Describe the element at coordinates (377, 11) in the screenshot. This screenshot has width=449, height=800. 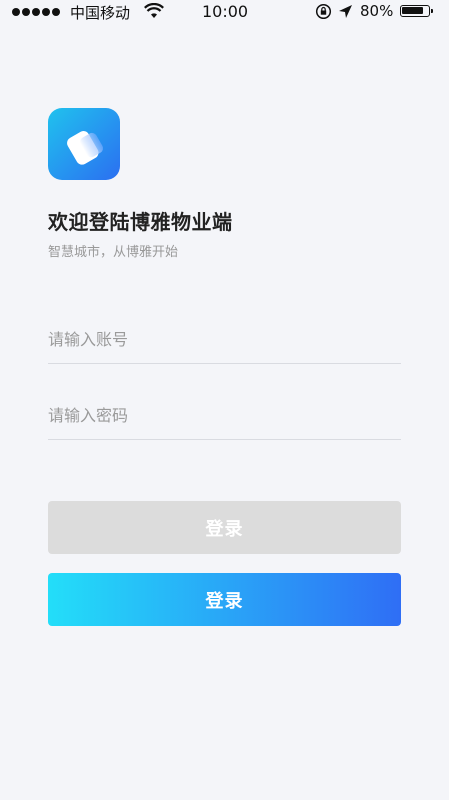
I see `battery-percentage: 80%` at that location.